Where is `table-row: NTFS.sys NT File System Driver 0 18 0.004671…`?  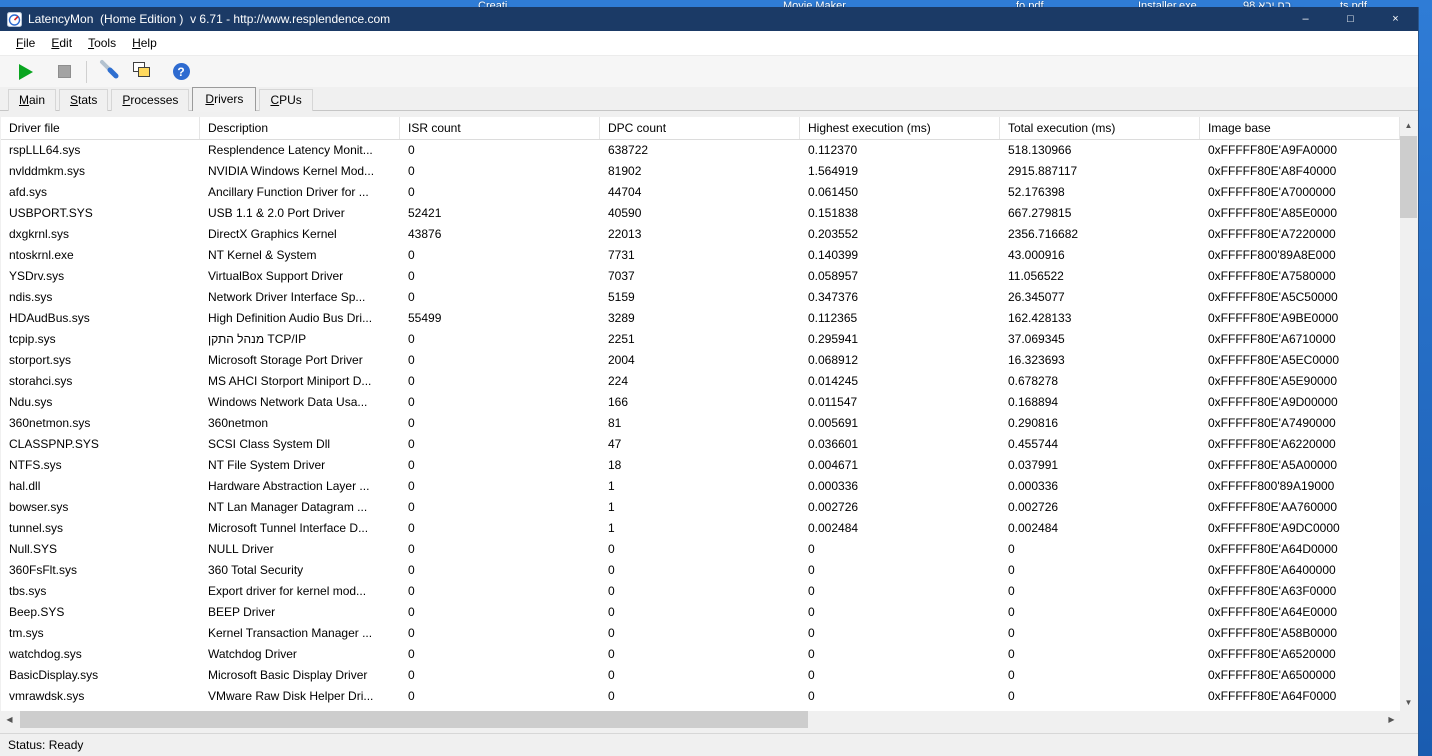
table-row: NTFS.sys NT File System Driver 0 18 0.004671… is located at coordinates (700, 465).